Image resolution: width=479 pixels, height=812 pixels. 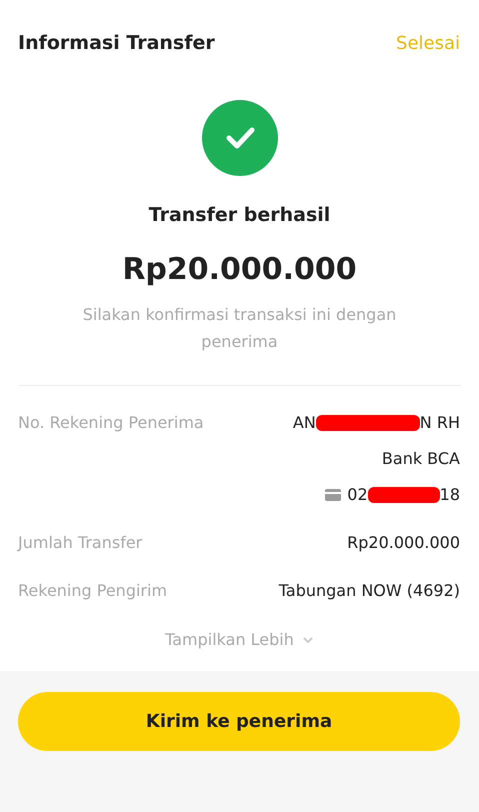 I want to click on confirmation-message: Silakan konfirmasi transaksi ini dengan penerima, so click(x=240, y=328).